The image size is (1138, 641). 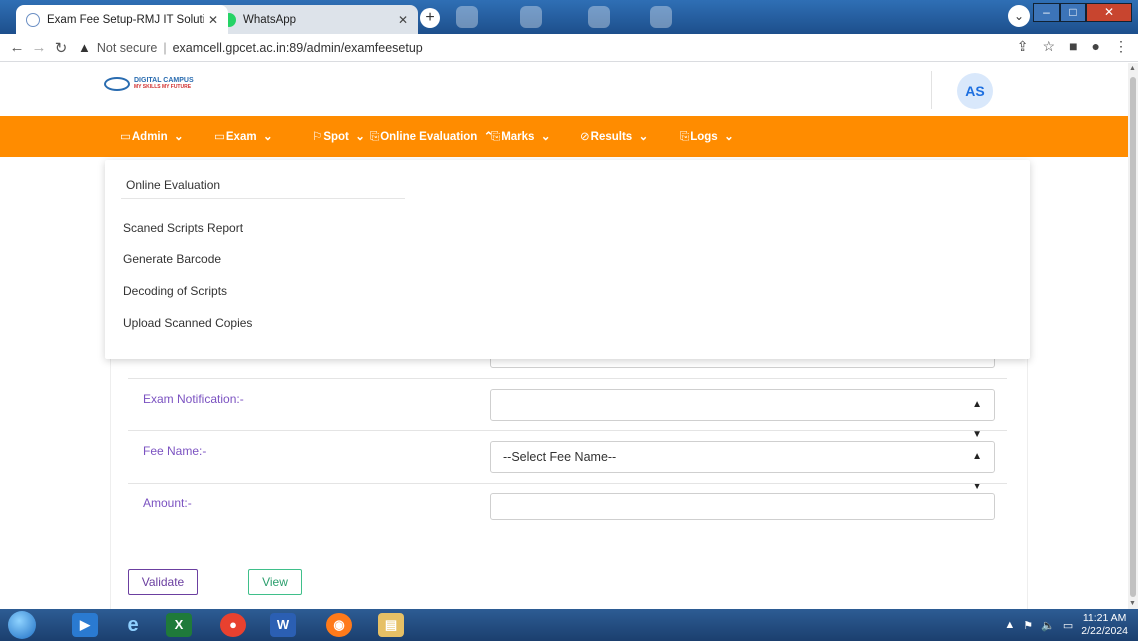 What do you see at coordinates (1048, 625) in the screenshot?
I see `volume-icon: 🔈` at bounding box center [1048, 625].